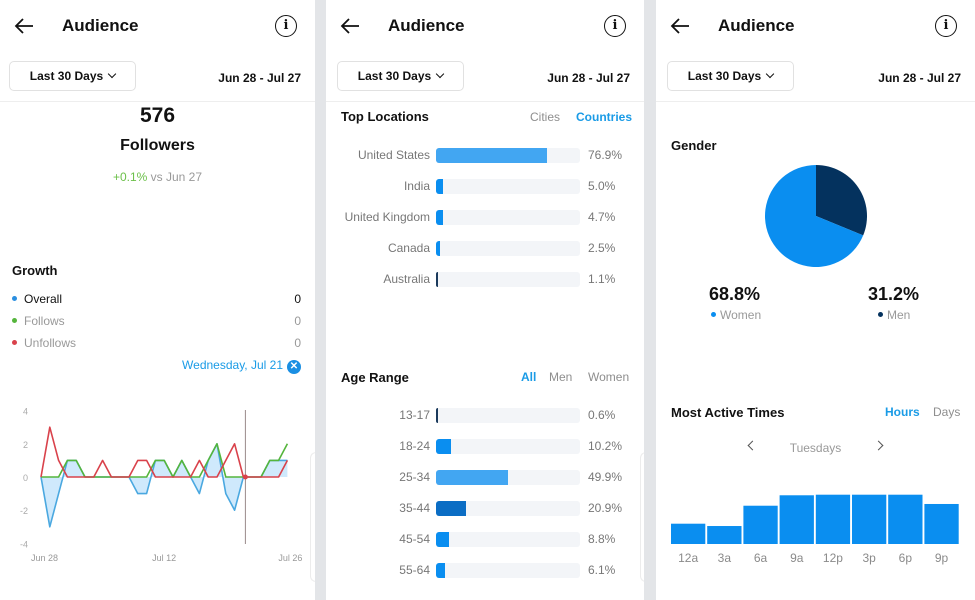 The width and height of the screenshot is (975, 600). Describe the element at coordinates (164, 485) in the screenshot. I see `series-line-overall` at that location.